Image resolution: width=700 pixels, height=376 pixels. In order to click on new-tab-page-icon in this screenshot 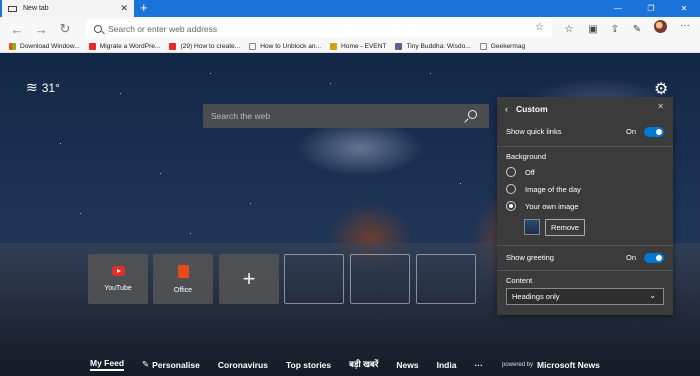, I will do `click(12, 8)`.